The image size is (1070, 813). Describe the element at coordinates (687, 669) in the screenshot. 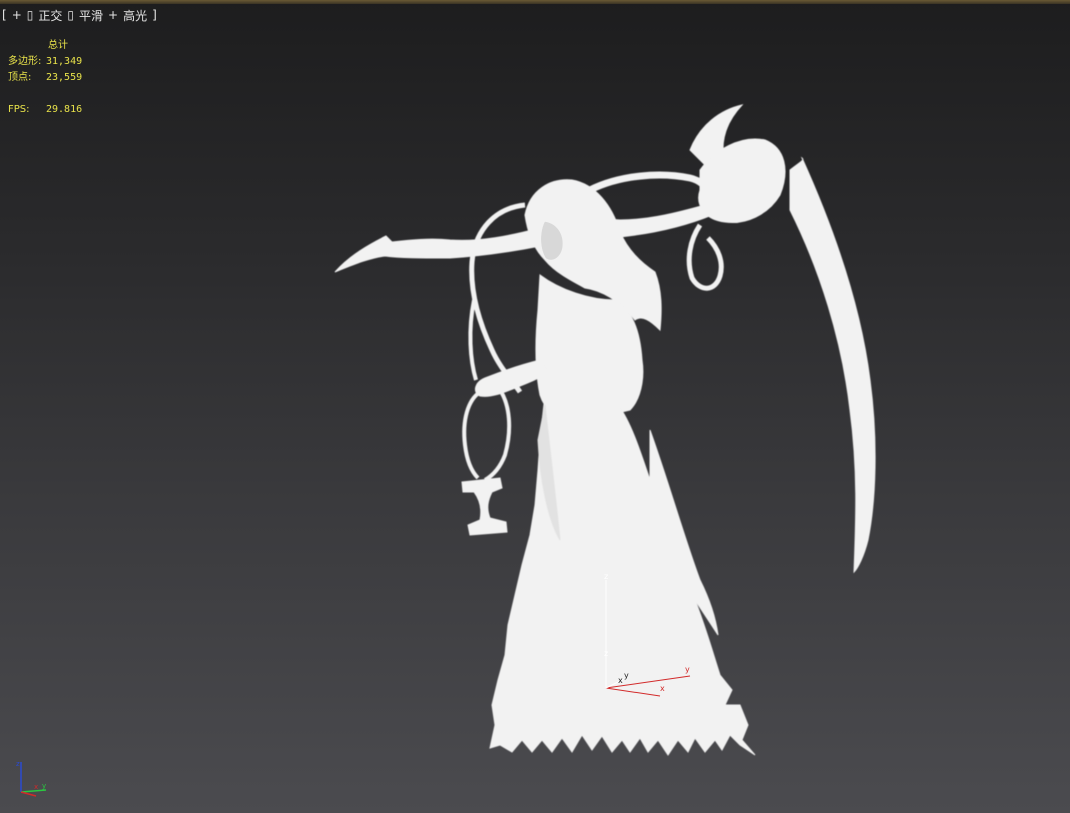

I see `pivot-world-y-label: y` at that location.